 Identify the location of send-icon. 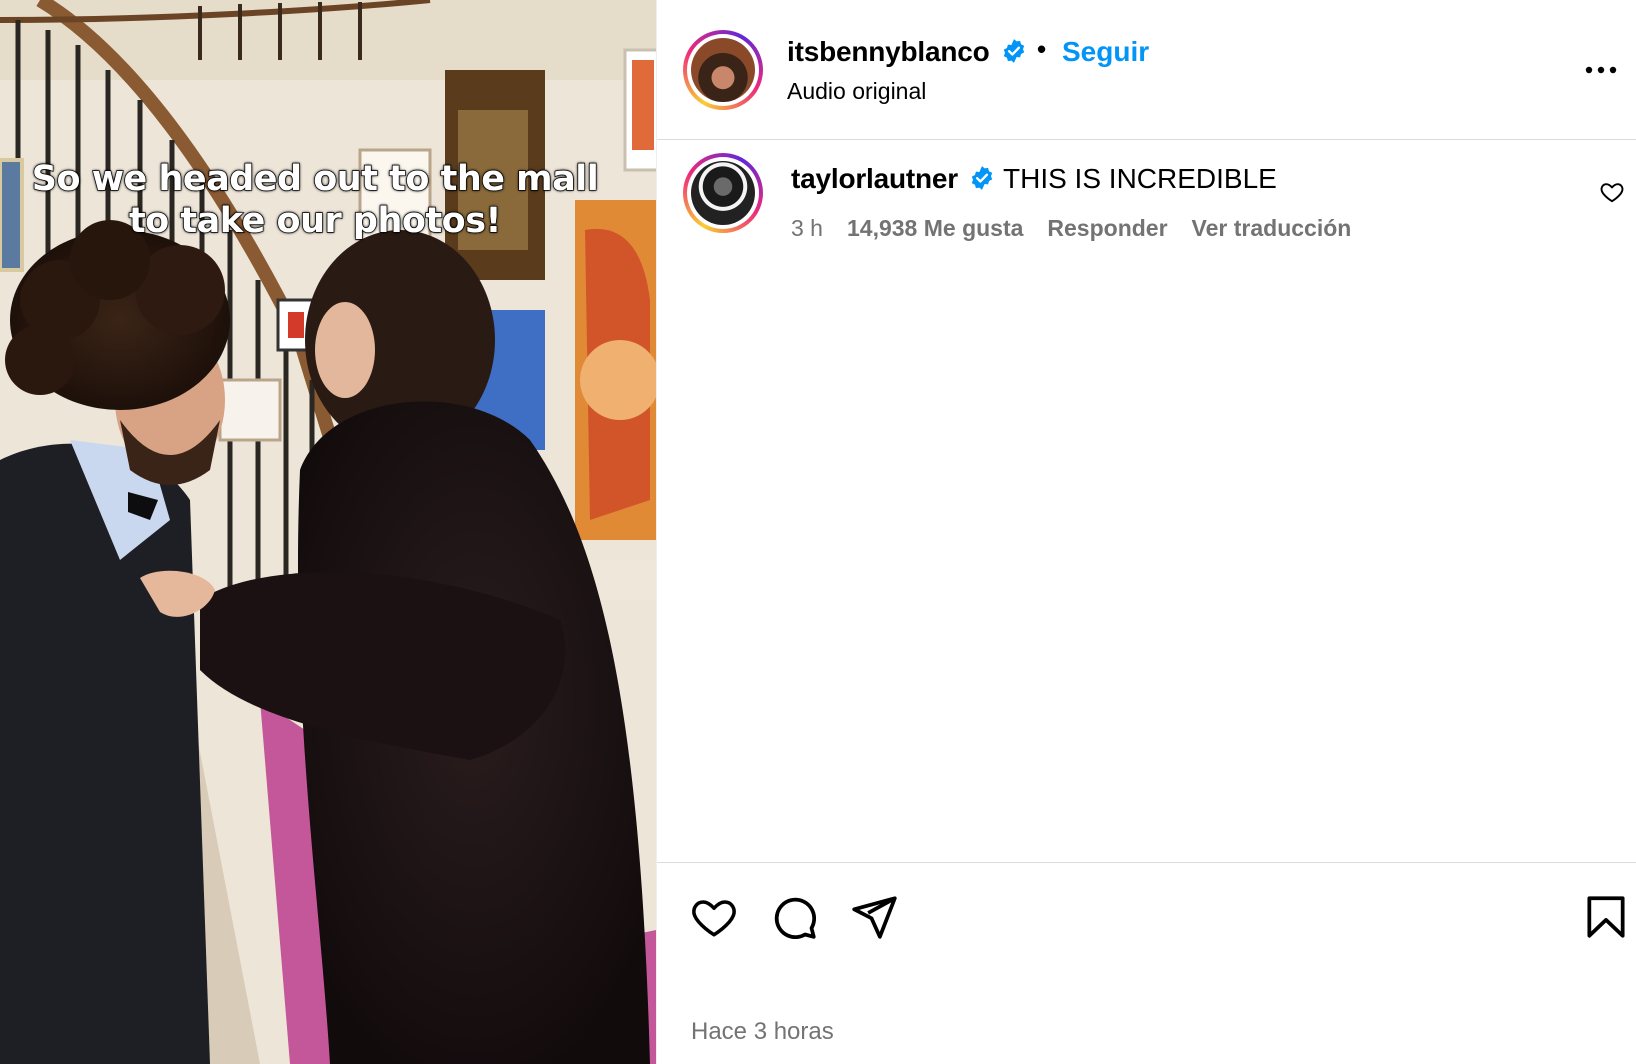
(874, 917).